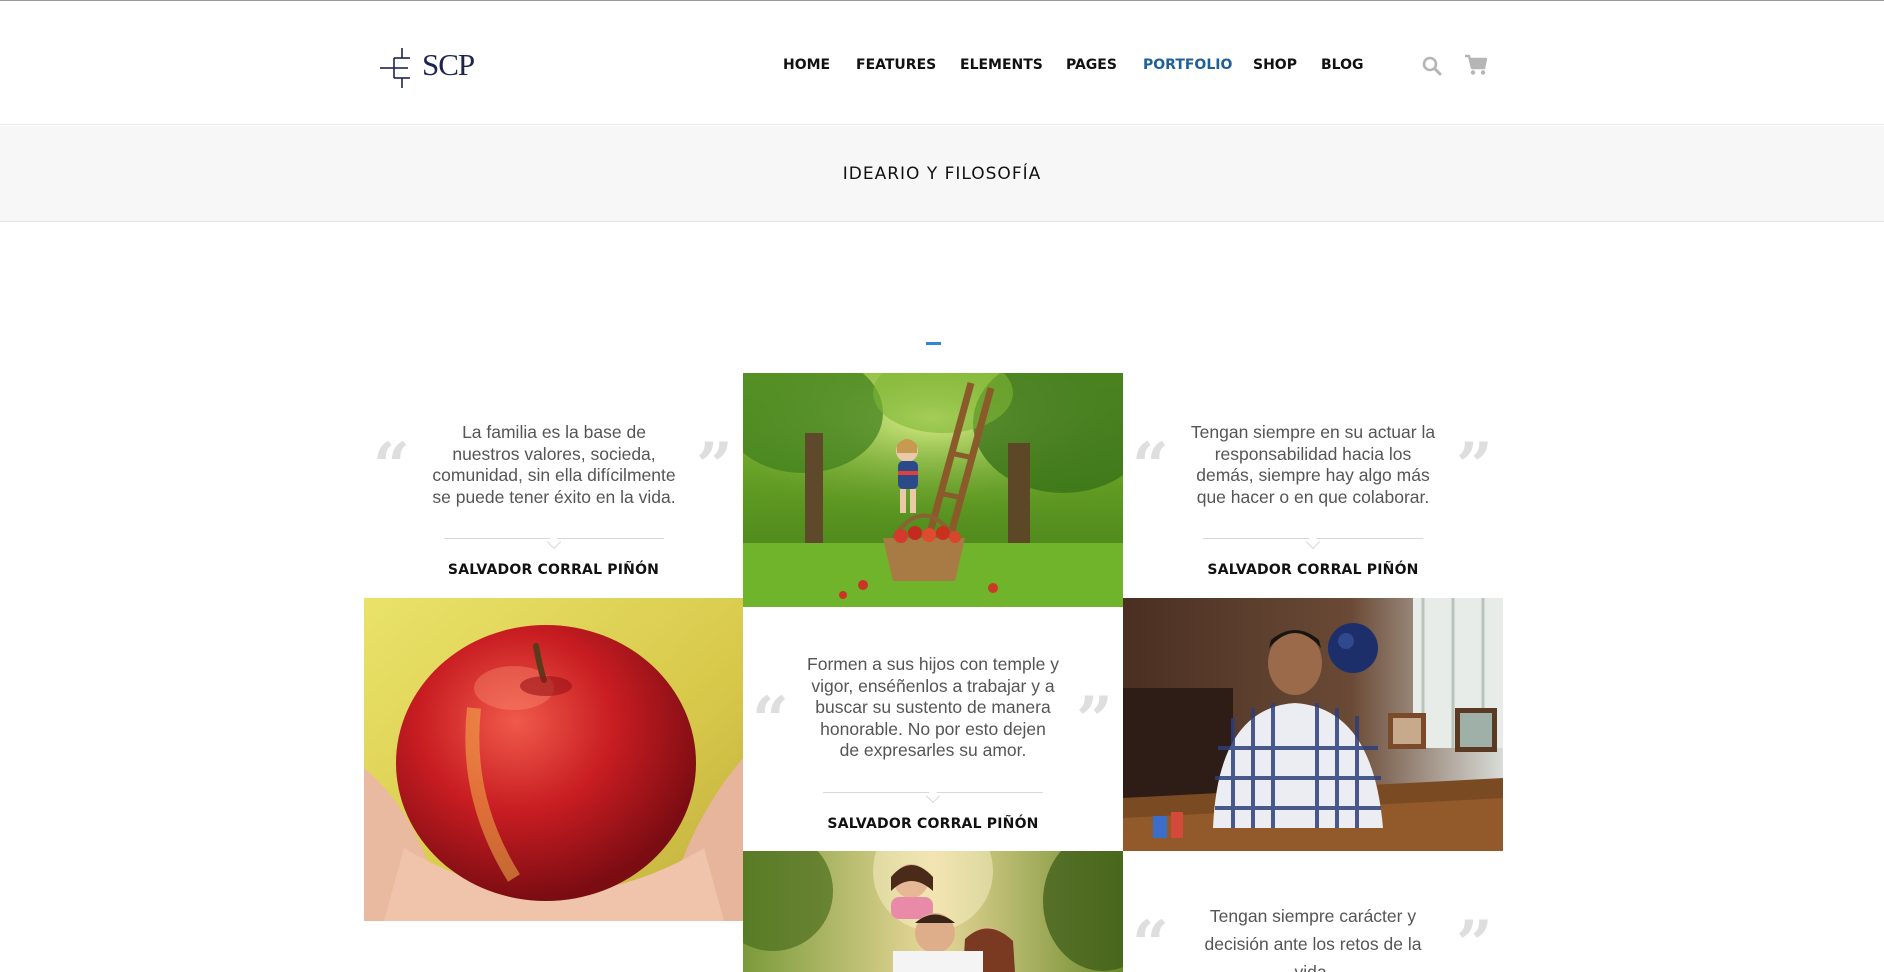 The height and width of the screenshot is (972, 1884). I want to click on page-title-band: IDEARIO Y FILOSOFÍA, so click(942, 174).